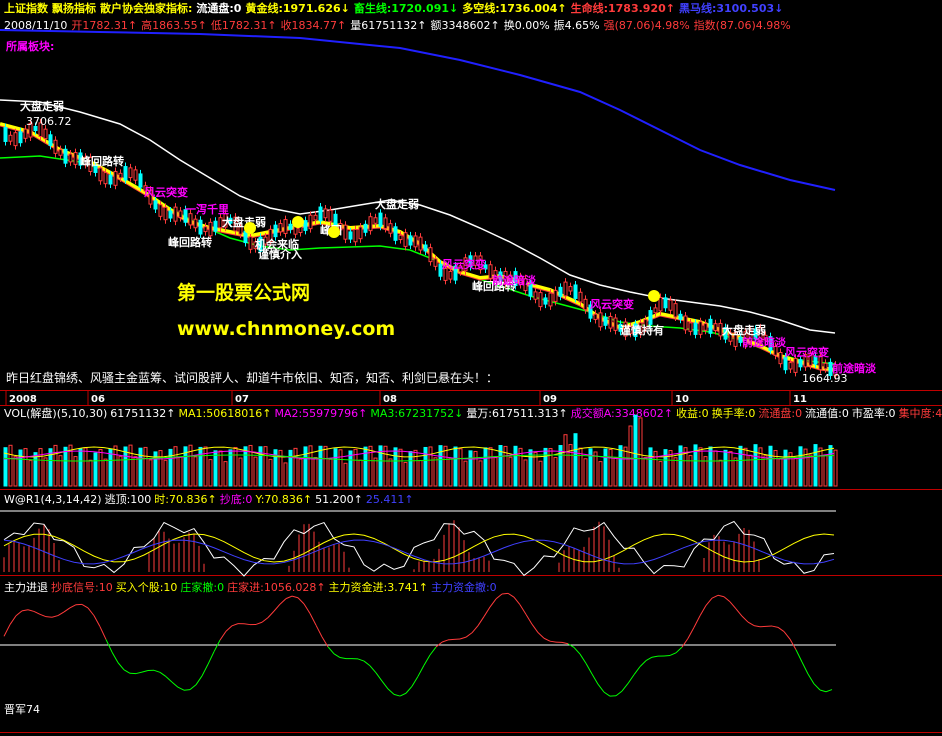 The image size is (942, 736). Describe the element at coordinates (514, 280) in the screenshot. I see `signal-label: 前途暗淡` at that location.